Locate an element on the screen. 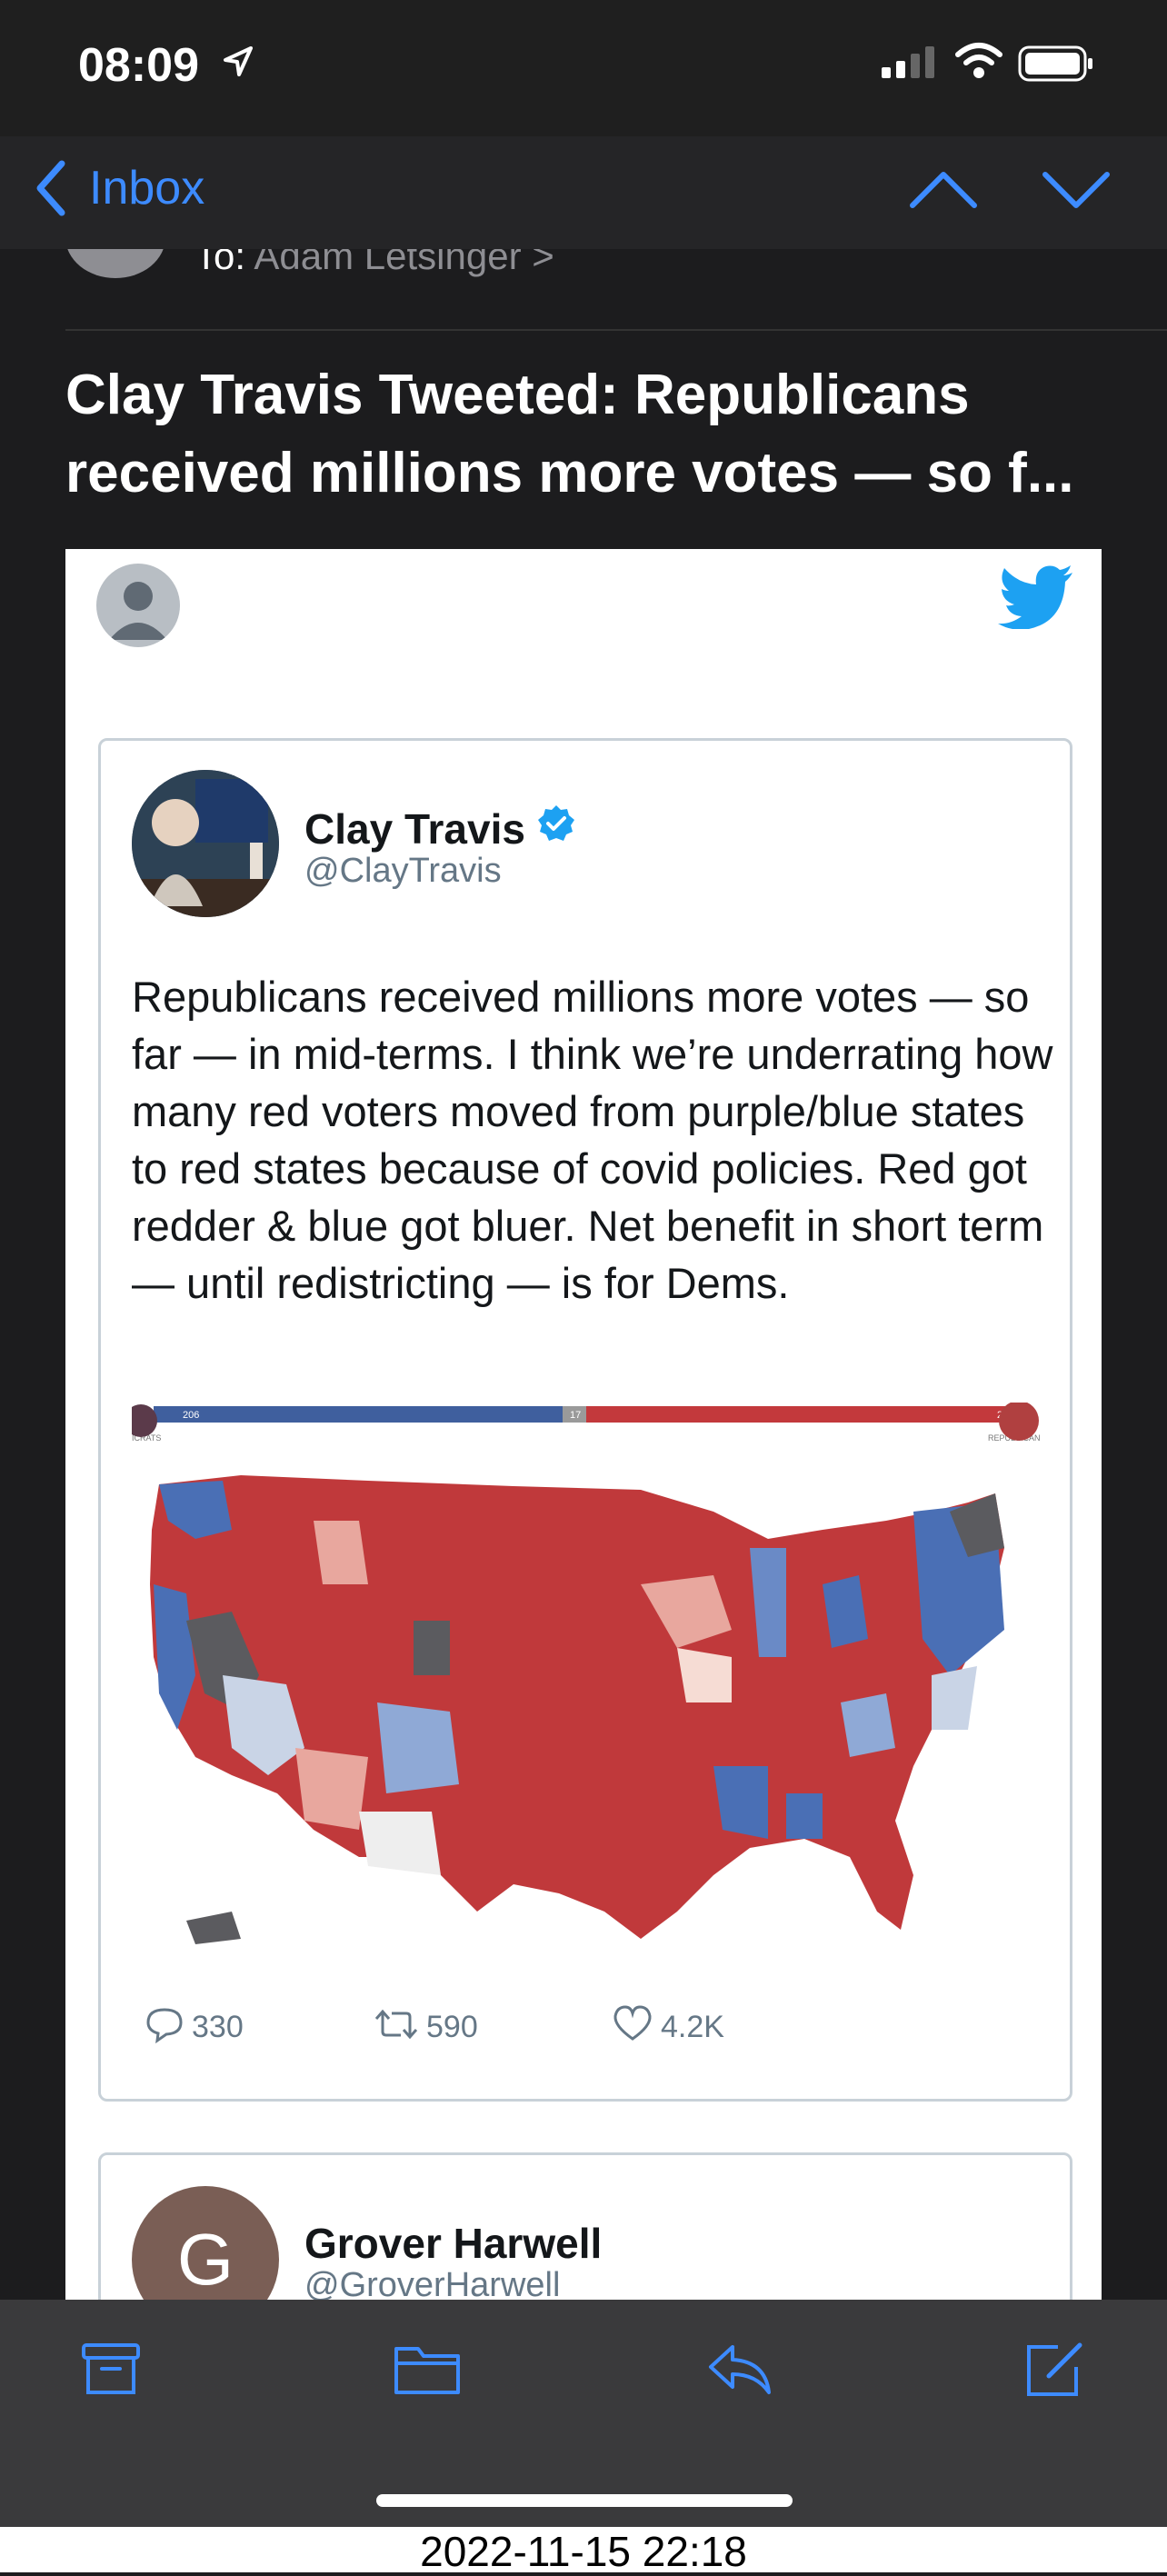 Image resolution: width=1167 pixels, height=2576 pixels. home-indicator is located at coordinates (584, 2500).